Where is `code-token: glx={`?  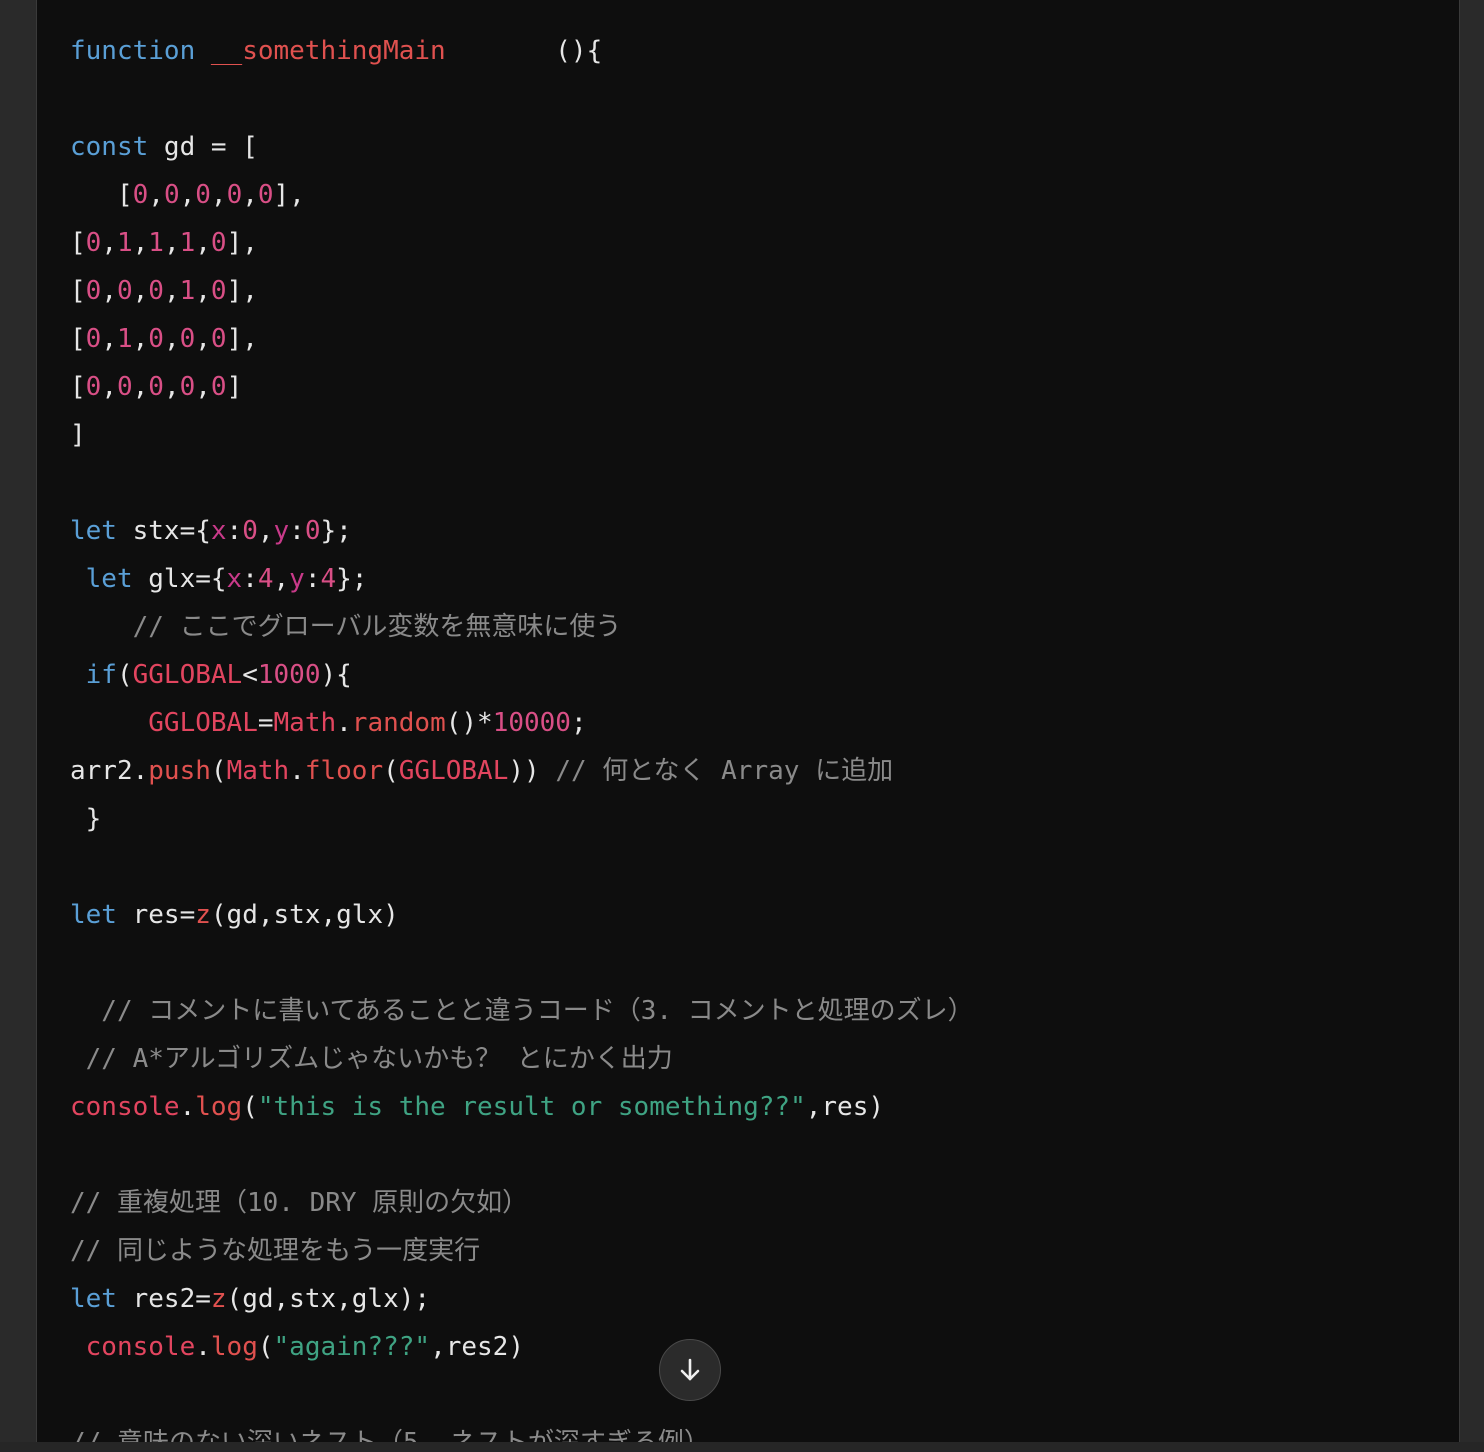 code-token: glx={ is located at coordinates (179, 579).